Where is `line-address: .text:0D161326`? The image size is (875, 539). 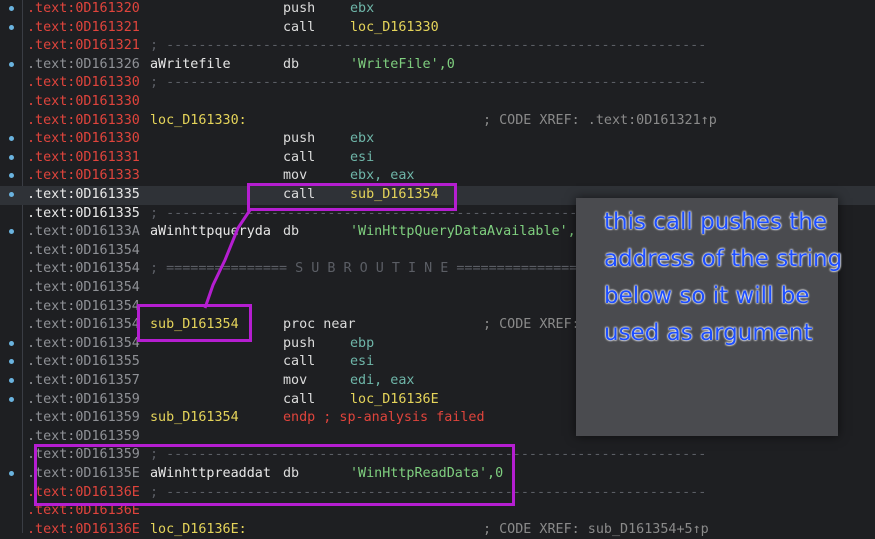 line-address: .text:0D161326 is located at coordinates (83, 65).